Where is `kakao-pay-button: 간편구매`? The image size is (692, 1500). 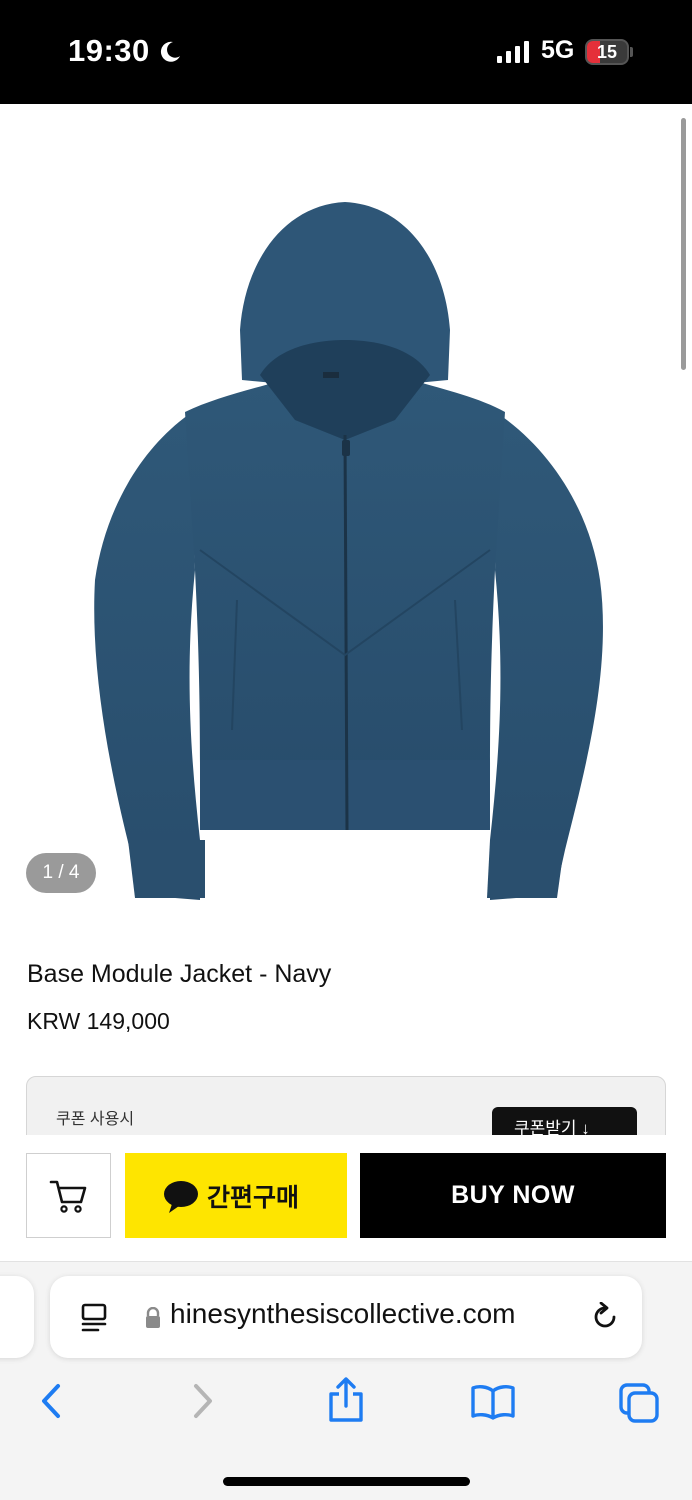
kakao-pay-button: 간편구매 is located at coordinates (236, 1195).